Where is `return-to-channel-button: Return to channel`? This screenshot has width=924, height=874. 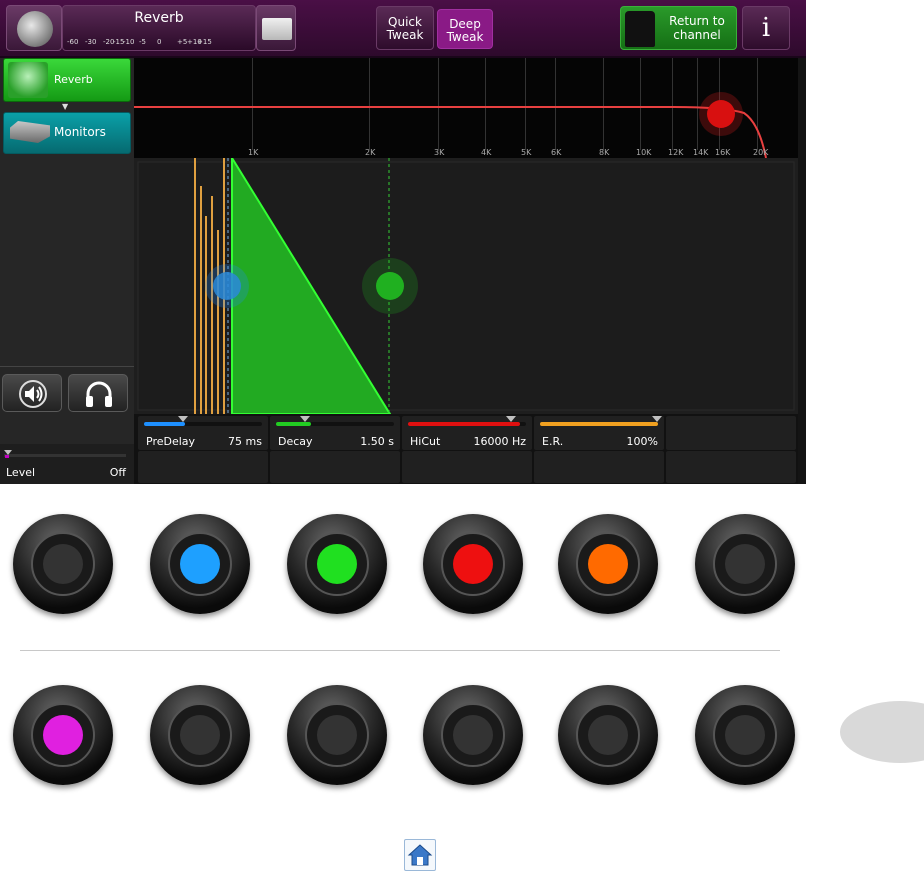 return-to-channel-button: Return to channel is located at coordinates (678, 28).